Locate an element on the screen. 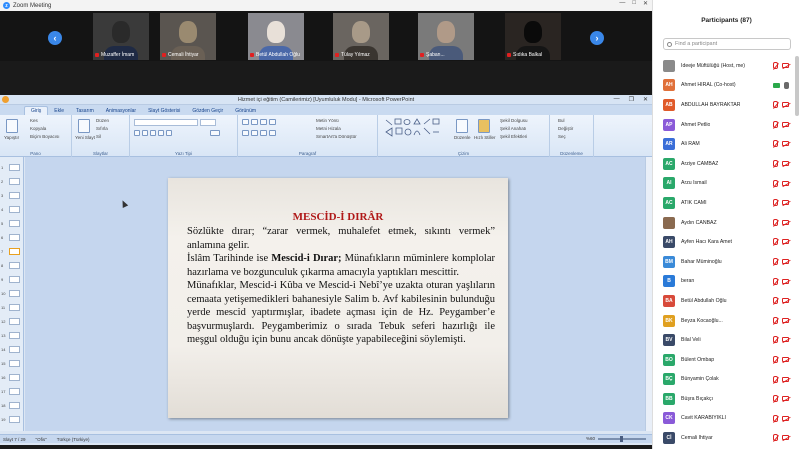 The width and height of the screenshot is (800, 449). participant-list-scrollbar is located at coordinates (797, 86).